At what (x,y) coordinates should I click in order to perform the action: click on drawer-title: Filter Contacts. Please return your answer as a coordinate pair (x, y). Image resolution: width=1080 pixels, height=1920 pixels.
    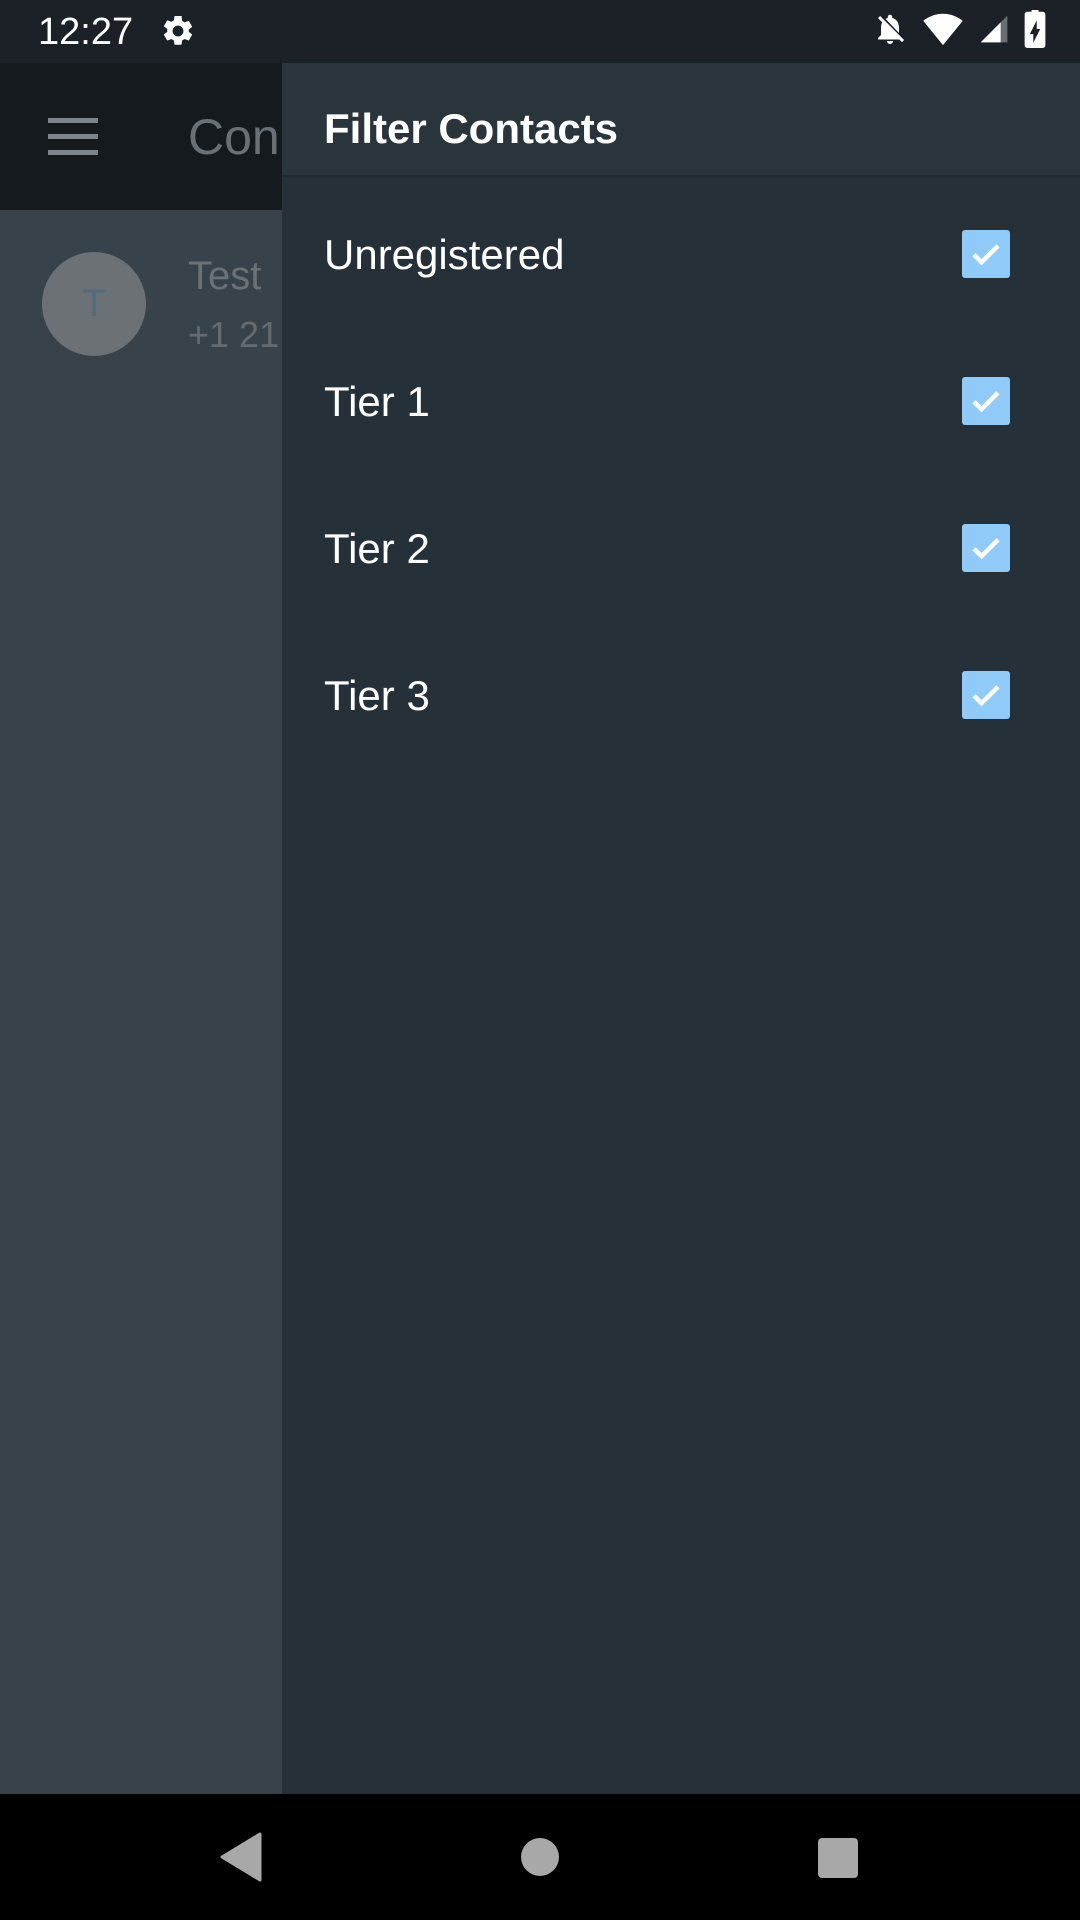
    Looking at the image, I should click on (471, 128).